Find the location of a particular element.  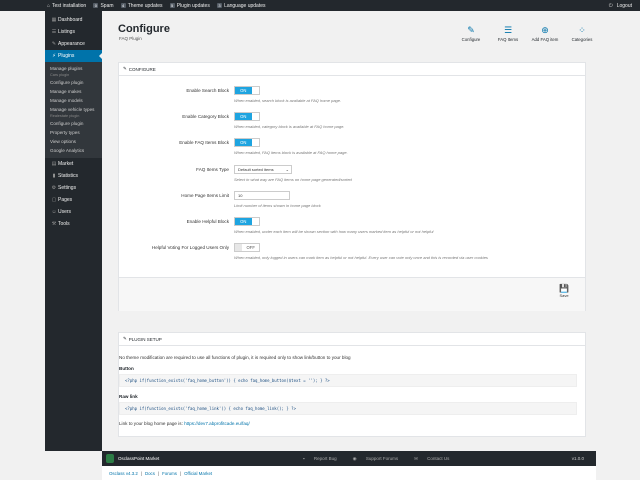

users-icon: ☺ is located at coordinates (54, 212).